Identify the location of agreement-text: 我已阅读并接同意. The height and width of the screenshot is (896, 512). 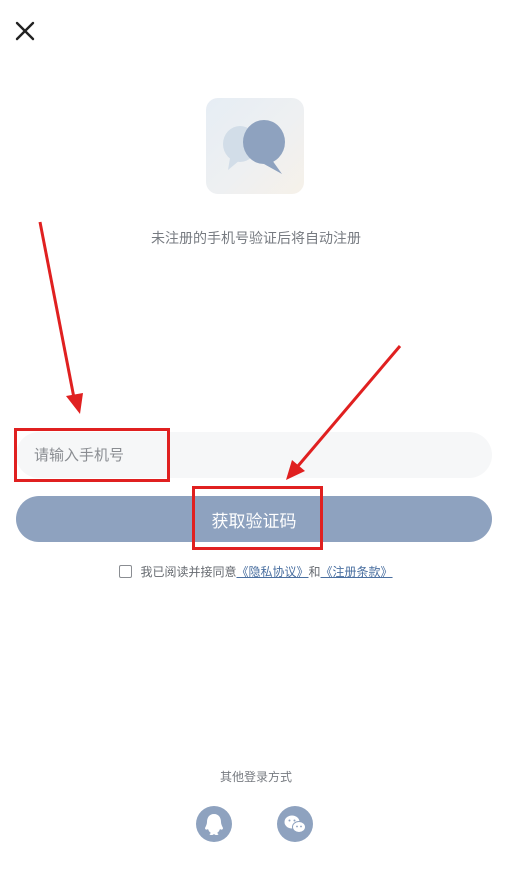
(188, 572).